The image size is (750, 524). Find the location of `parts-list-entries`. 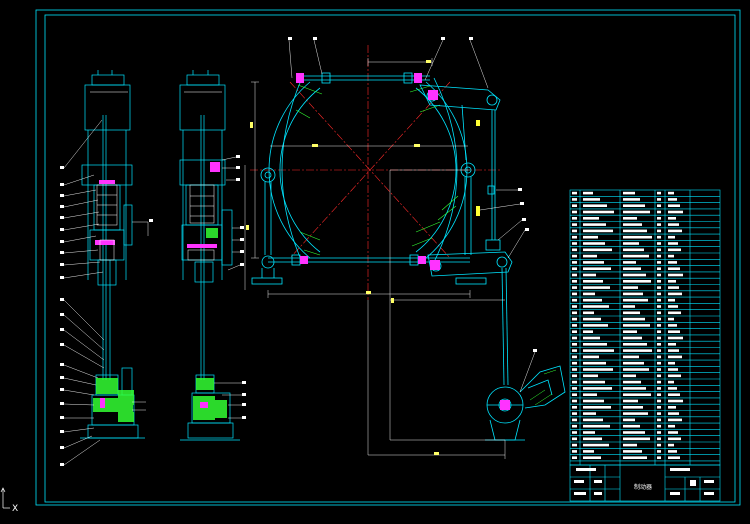

parts-list-entries is located at coordinates (627, 325).